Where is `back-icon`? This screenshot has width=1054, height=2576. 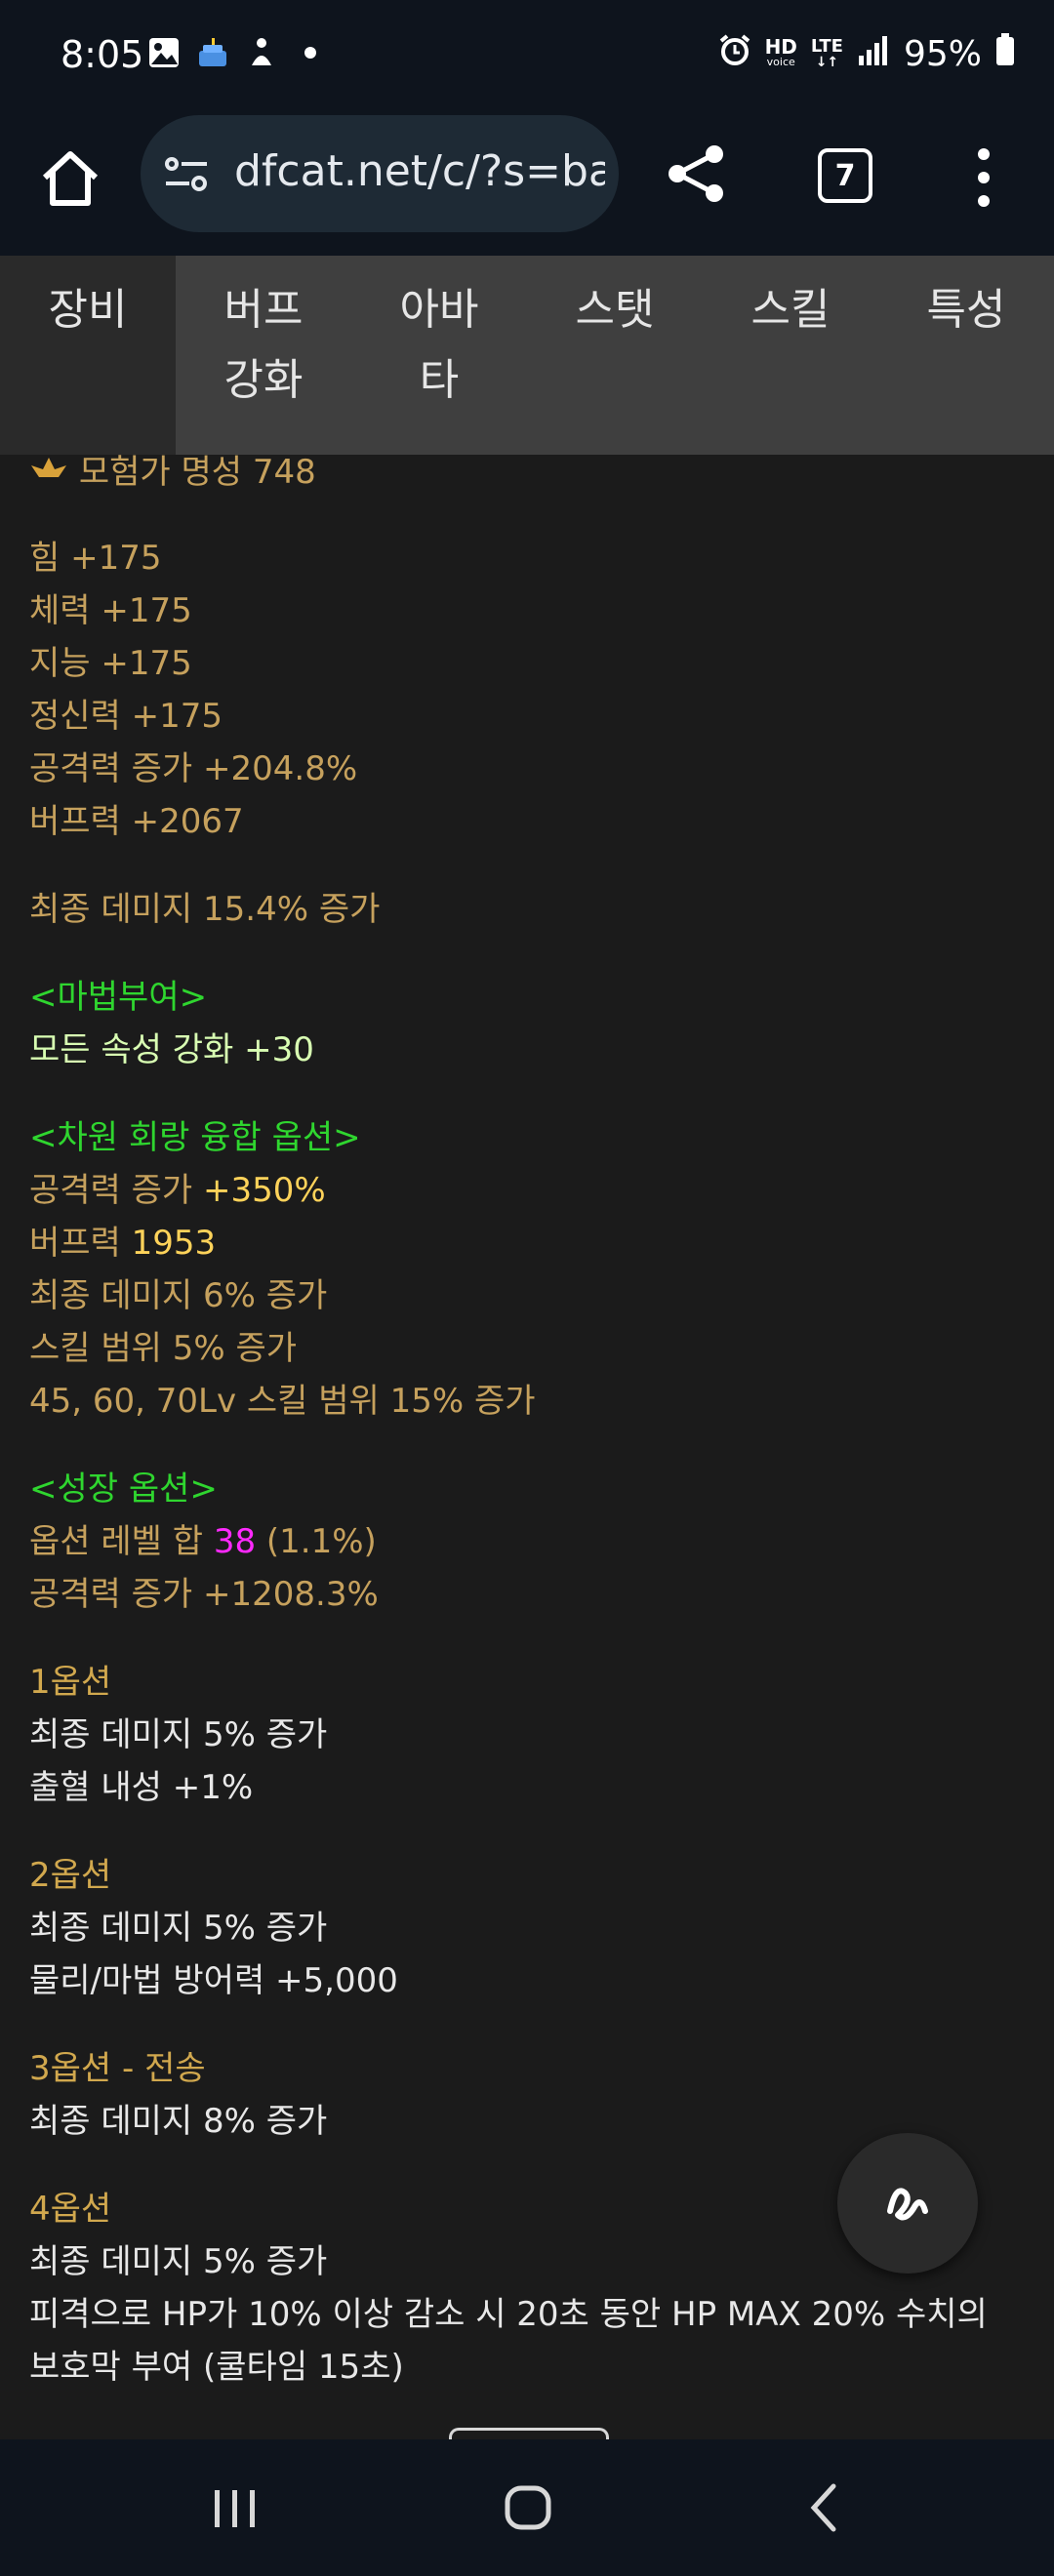
back-icon is located at coordinates (823, 2507).